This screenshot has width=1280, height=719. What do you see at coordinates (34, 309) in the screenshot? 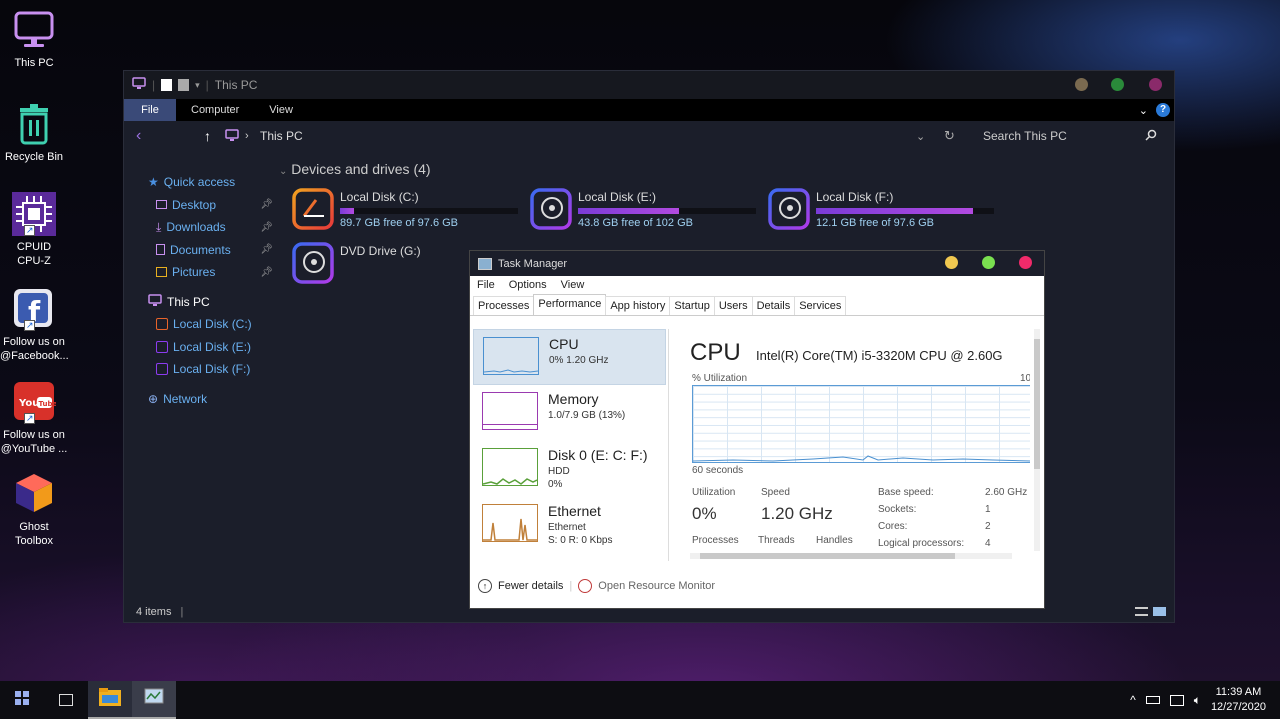
I see `facebook-icon: f` at bounding box center [34, 309].